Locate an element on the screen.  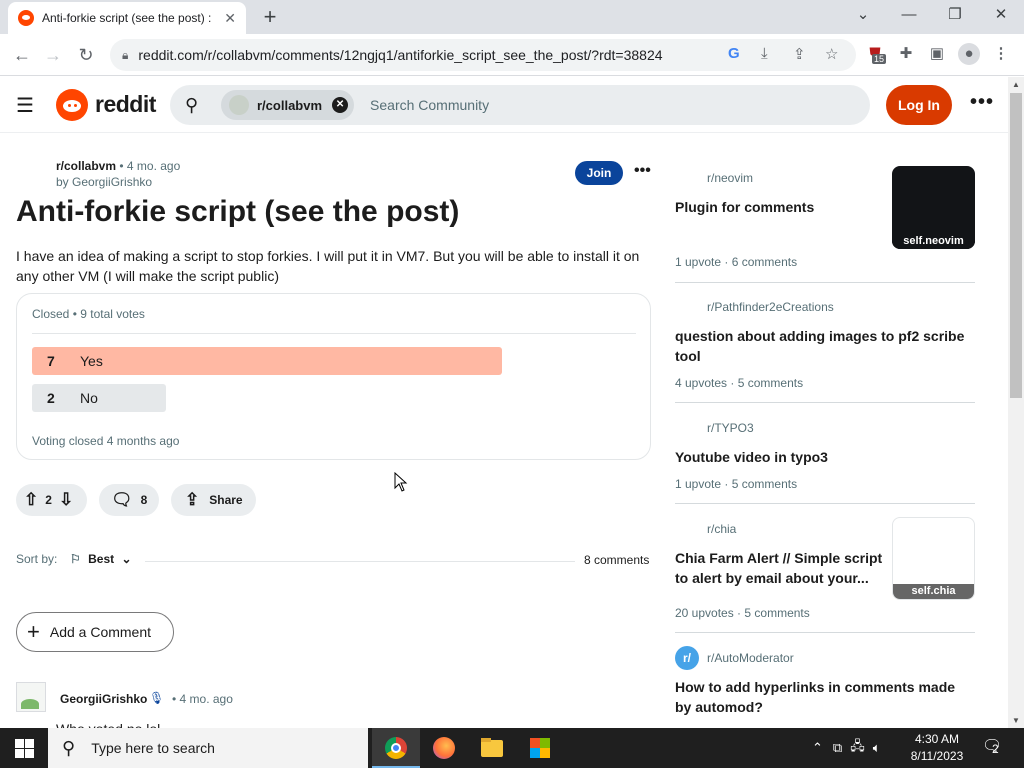
poll-option-count: 2 is located at coordinates (51, 398).